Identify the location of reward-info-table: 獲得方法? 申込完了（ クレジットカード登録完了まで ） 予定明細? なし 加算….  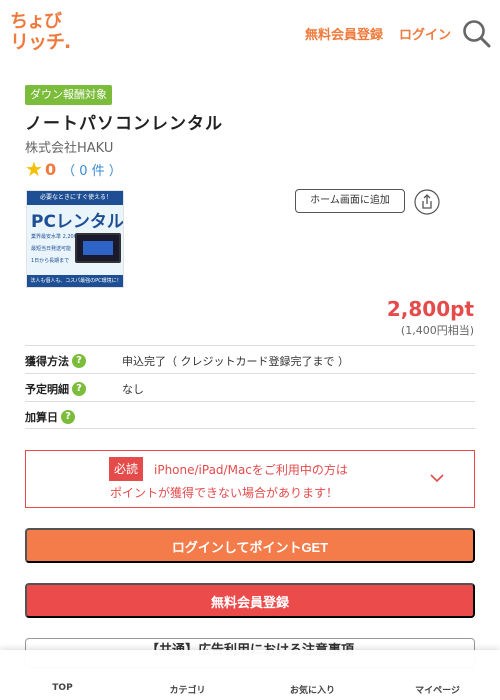
(250, 387).